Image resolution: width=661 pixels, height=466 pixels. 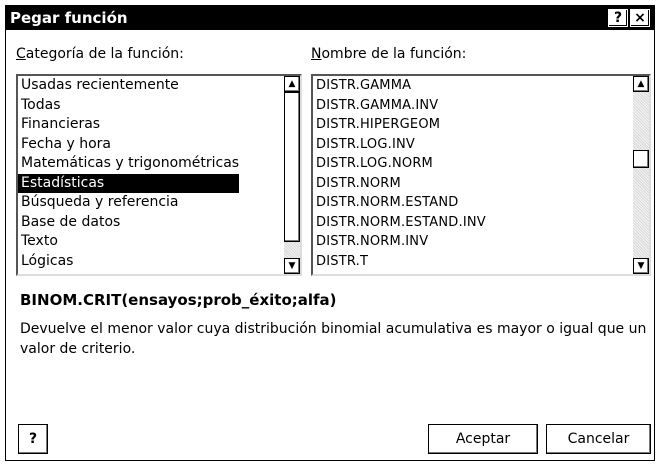 I want to click on function-item: DISTR.NORM.INV, so click(x=399, y=242).